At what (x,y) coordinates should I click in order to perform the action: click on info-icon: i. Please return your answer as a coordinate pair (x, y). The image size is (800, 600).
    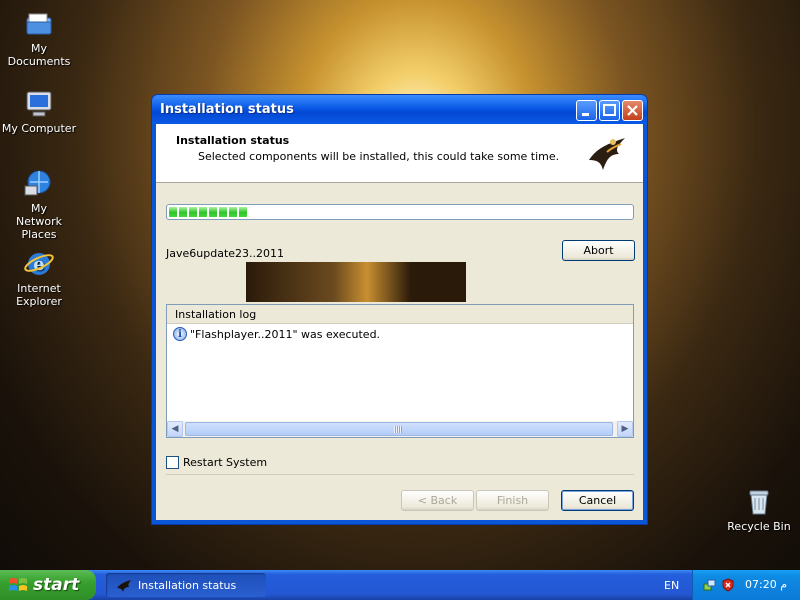
    Looking at the image, I should click on (180, 334).